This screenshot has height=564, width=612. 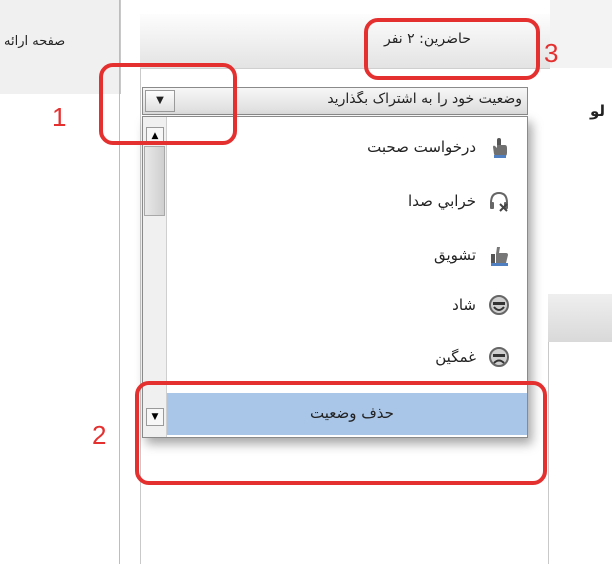 What do you see at coordinates (499, 357) in the screenshot?
I see `sad-face-icon` at bounding box center [499, 357].